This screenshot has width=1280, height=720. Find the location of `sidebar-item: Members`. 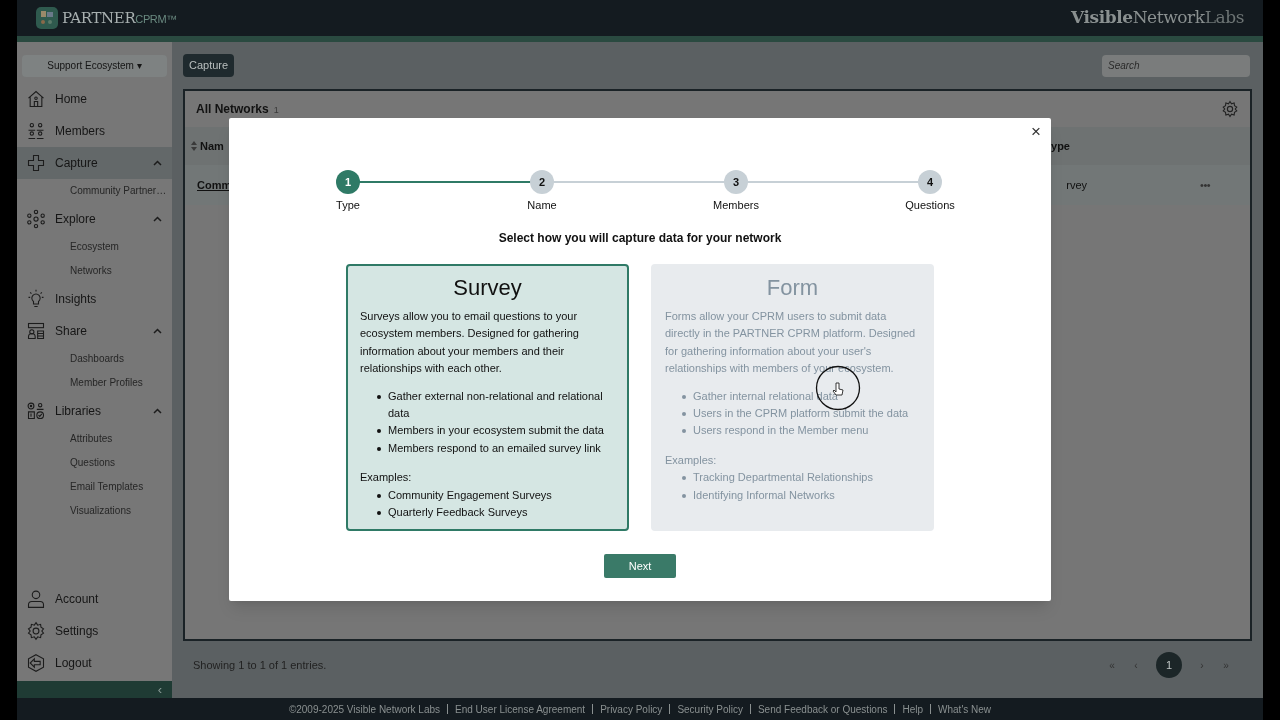

sidebar-item: Members is located at coordinates (94, 130).